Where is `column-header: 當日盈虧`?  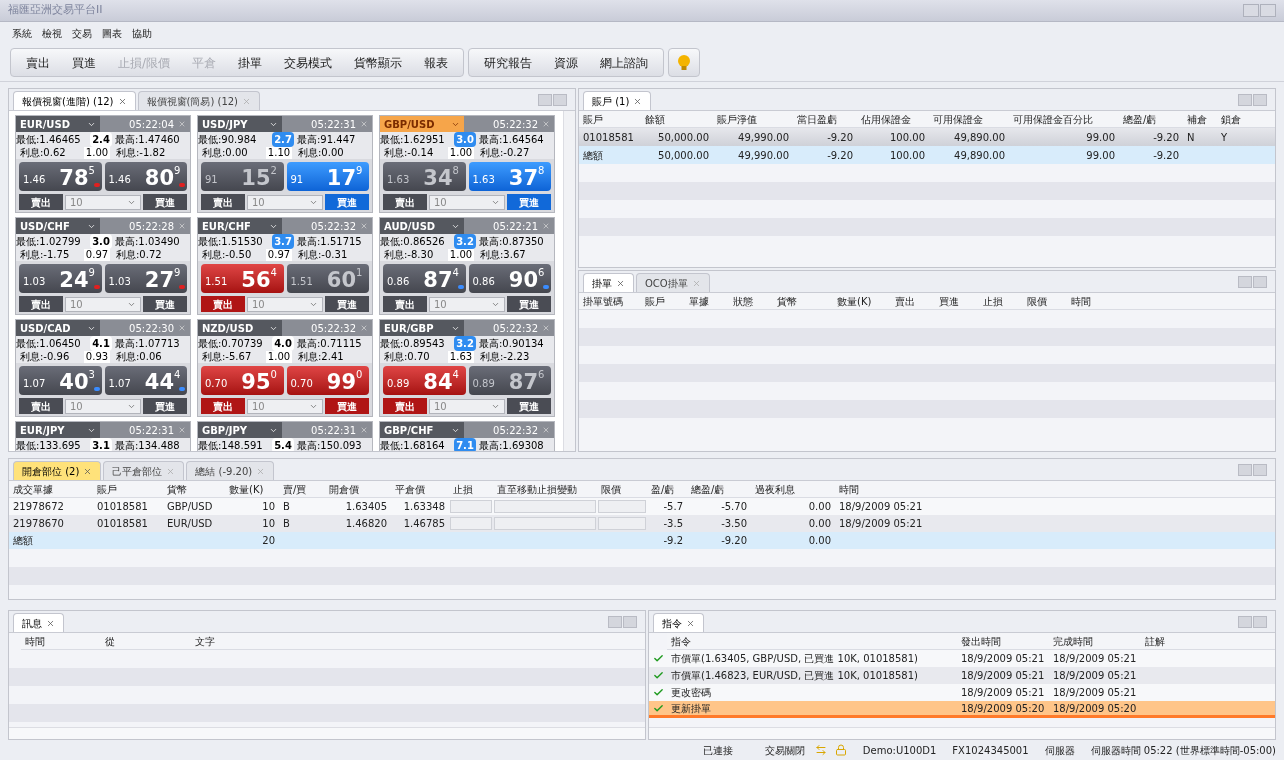
column-header: 當日盈虧 is located at coordinates (817, 119).